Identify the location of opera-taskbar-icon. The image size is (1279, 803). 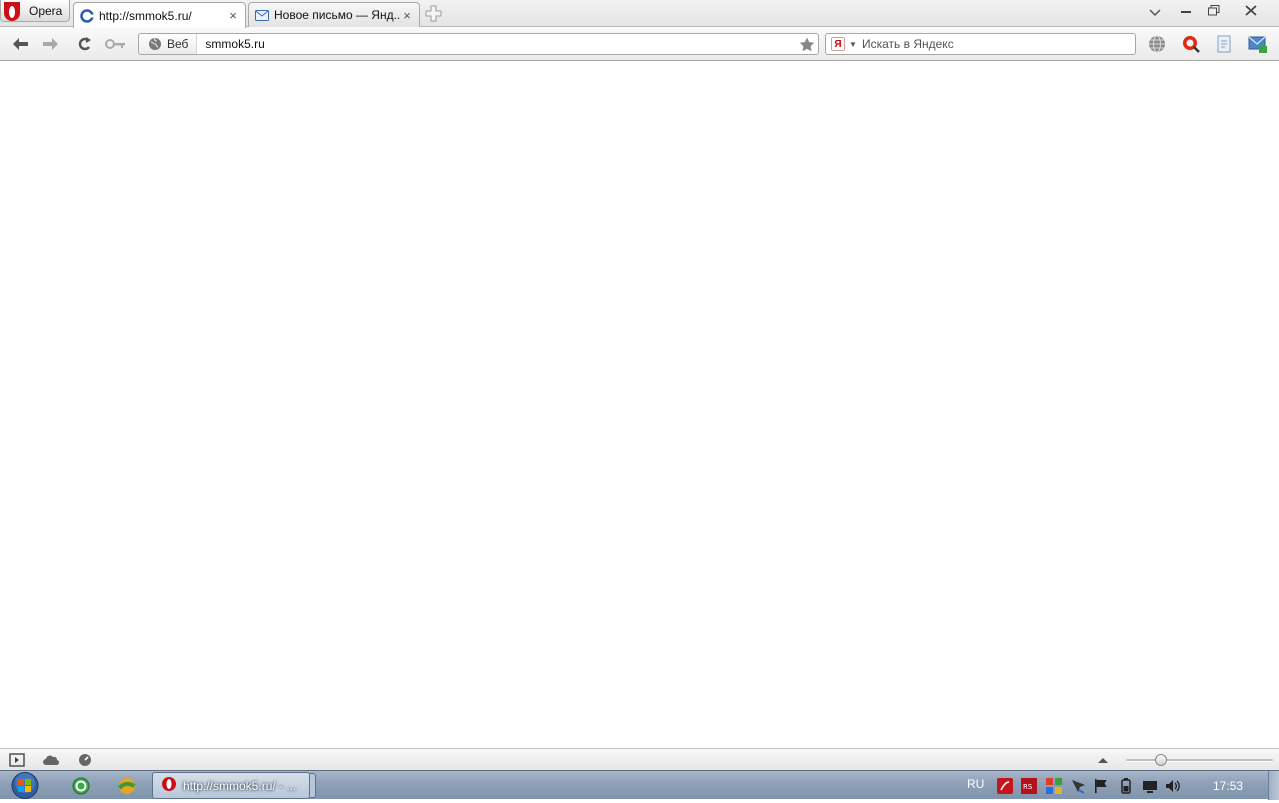
(169, 785).